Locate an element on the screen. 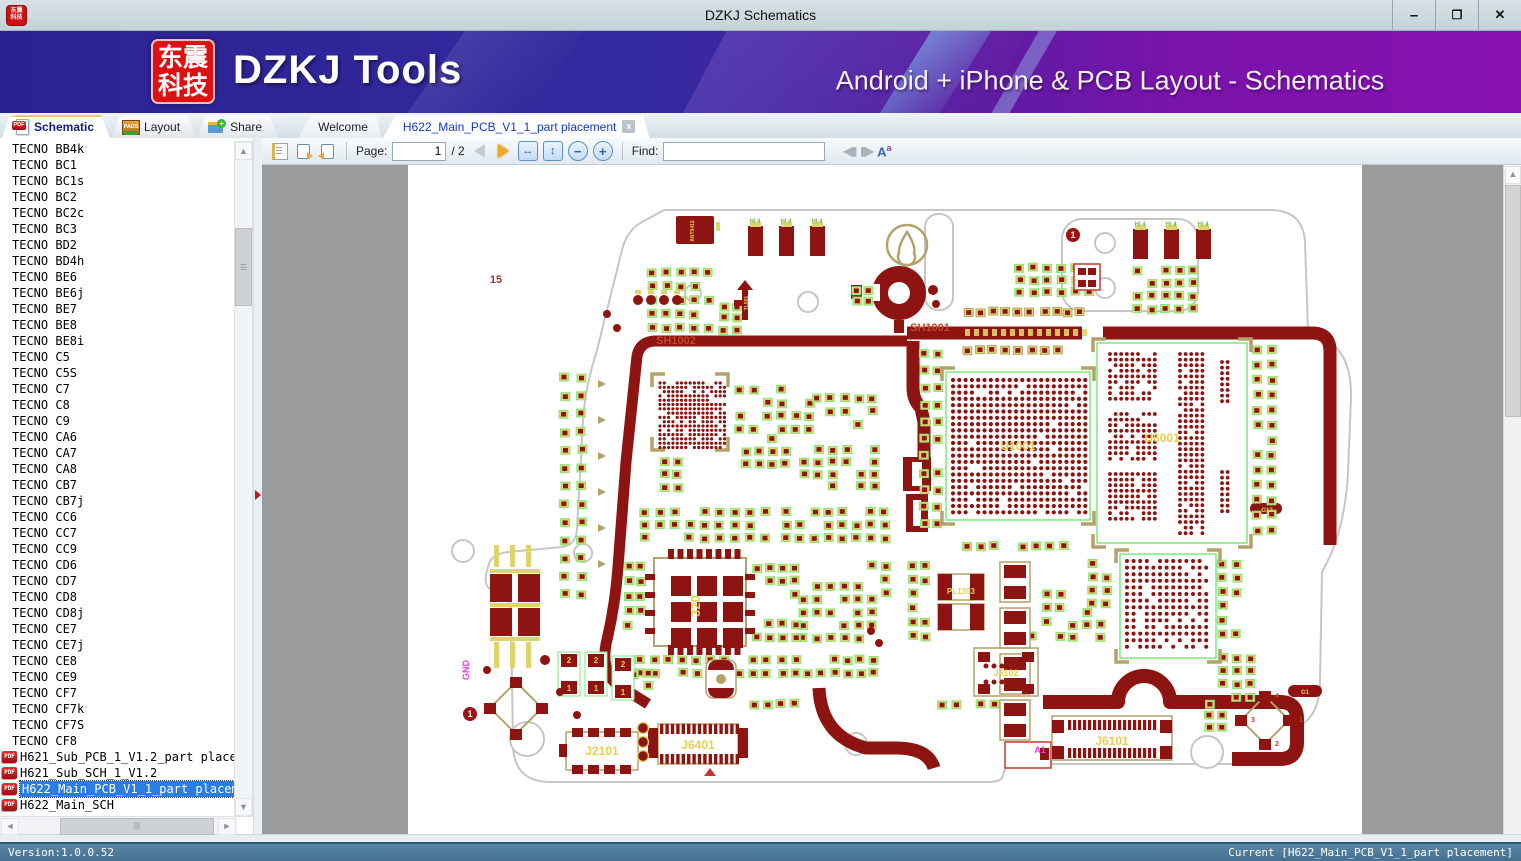 The image size is (1521, 861). tab-schematic-label: Schematic is located at coordinates (64, 126).